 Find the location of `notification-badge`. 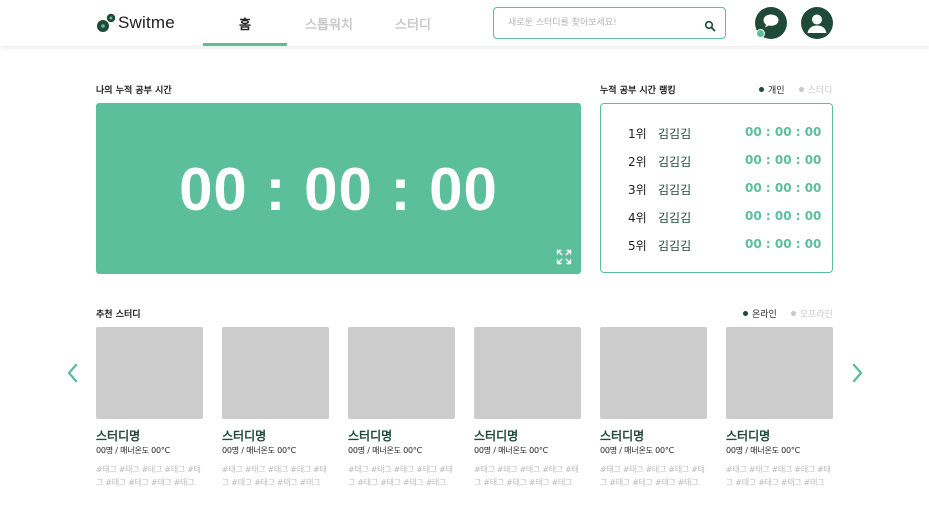

notification-badge is located at coordinates (760, 33).